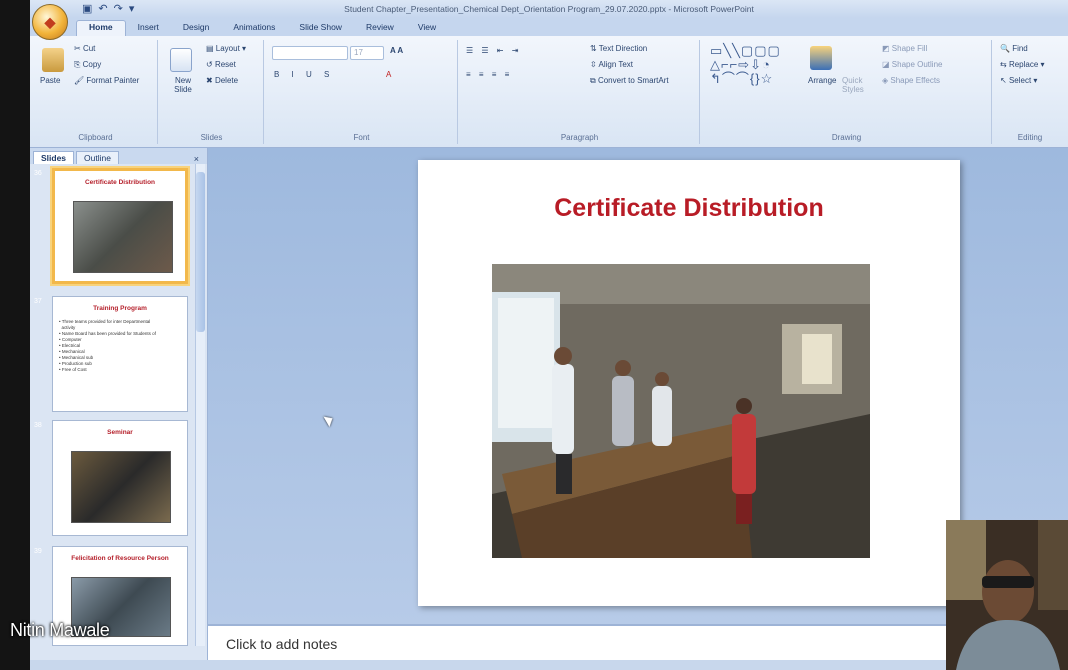  I want to click on thumbnail-frame: Seminar, so click(120, 478).